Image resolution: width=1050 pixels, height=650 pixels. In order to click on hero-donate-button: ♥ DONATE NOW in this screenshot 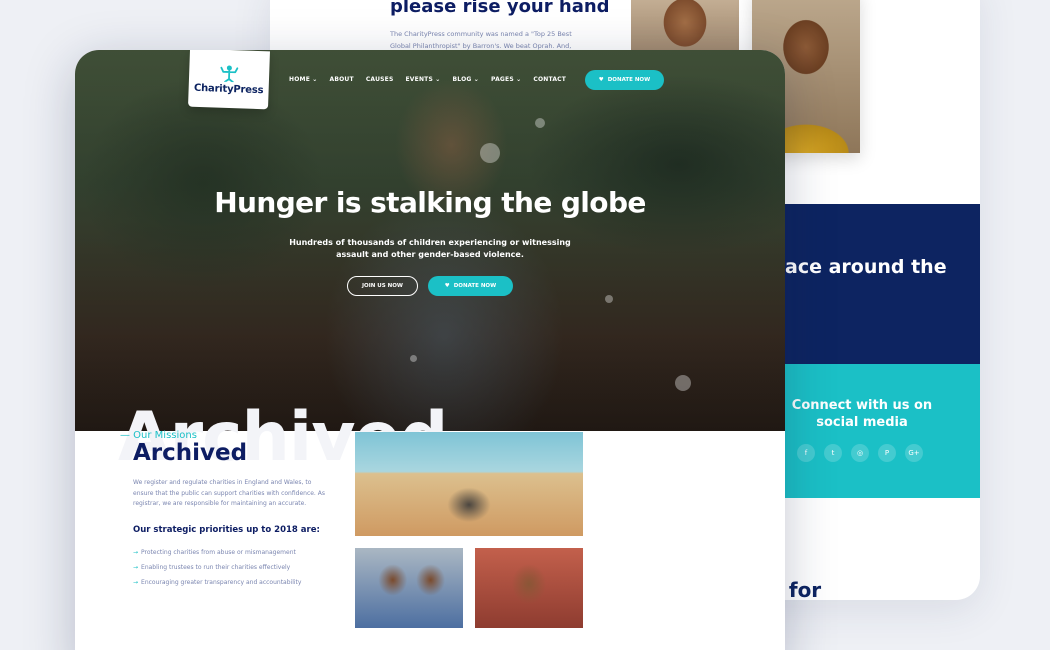, I will do `click(470, 286)`.